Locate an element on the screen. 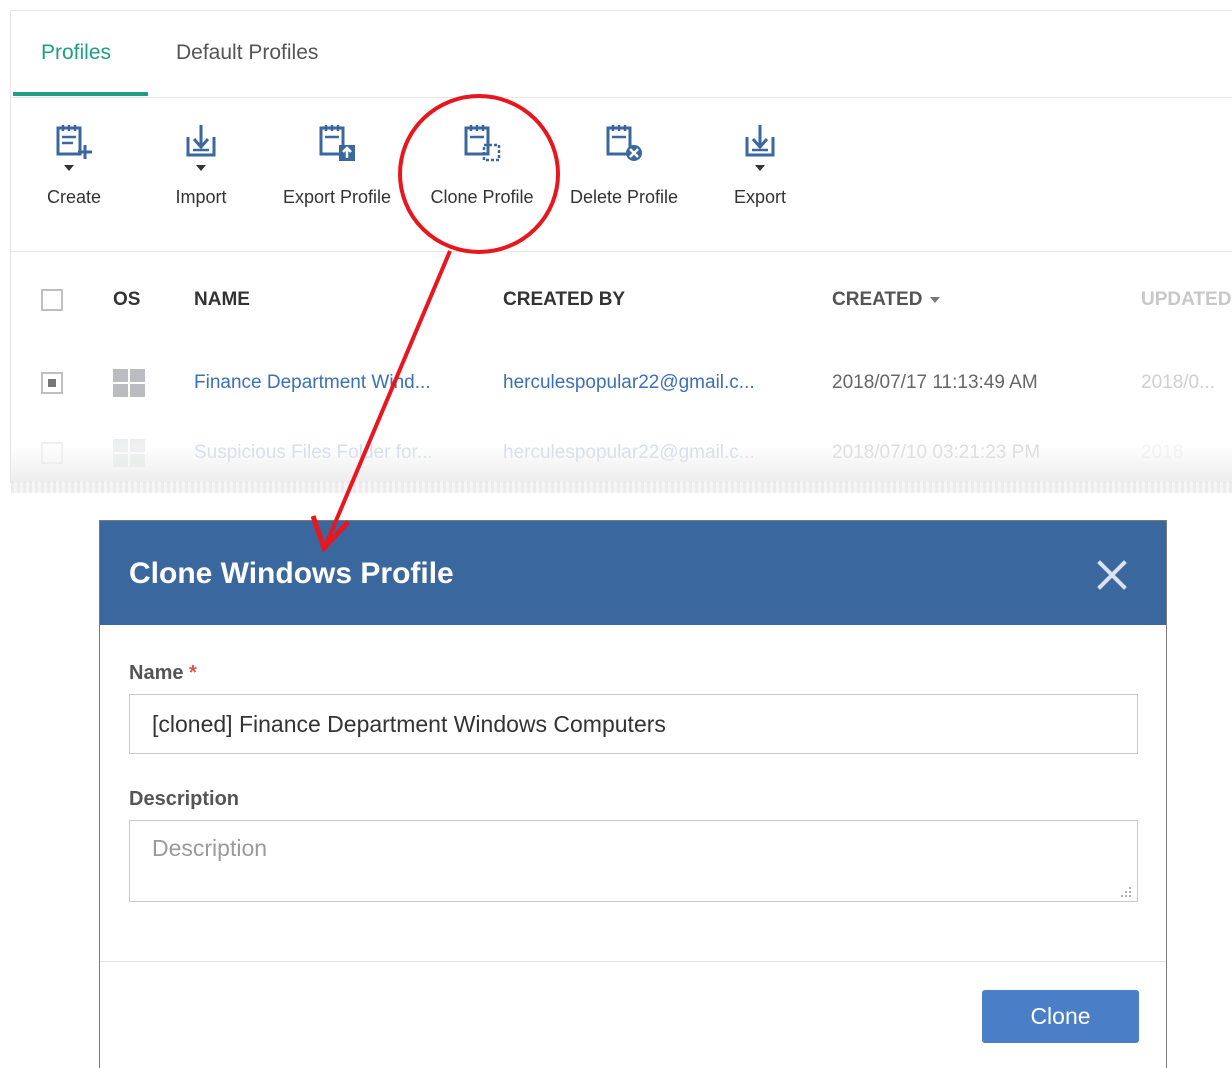  create-button: Create is located at coordinates (74, 164).